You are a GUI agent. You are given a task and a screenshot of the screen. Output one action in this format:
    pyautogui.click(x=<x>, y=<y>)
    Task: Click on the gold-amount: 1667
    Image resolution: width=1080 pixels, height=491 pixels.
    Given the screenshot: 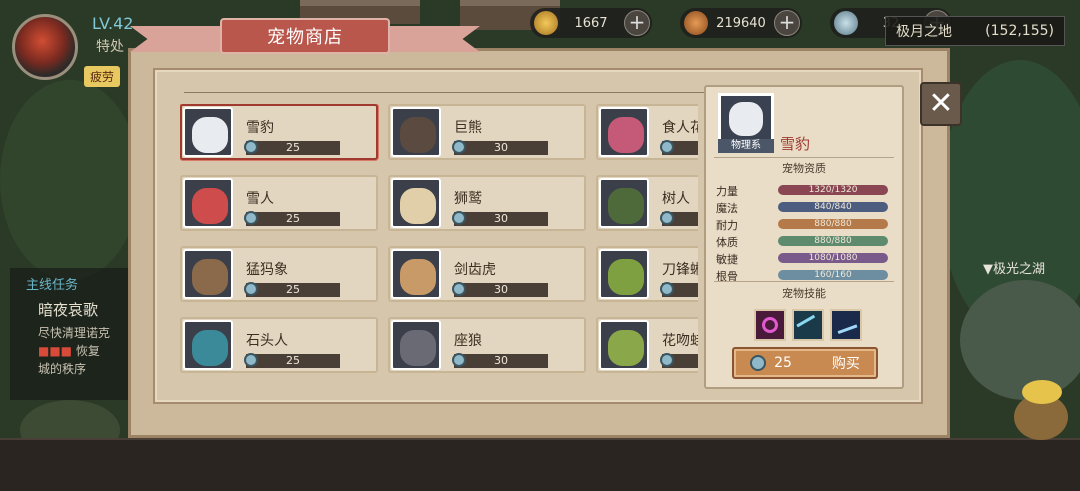 What is the action you would take?
    pyautogui.click(x=591, y=23)
    